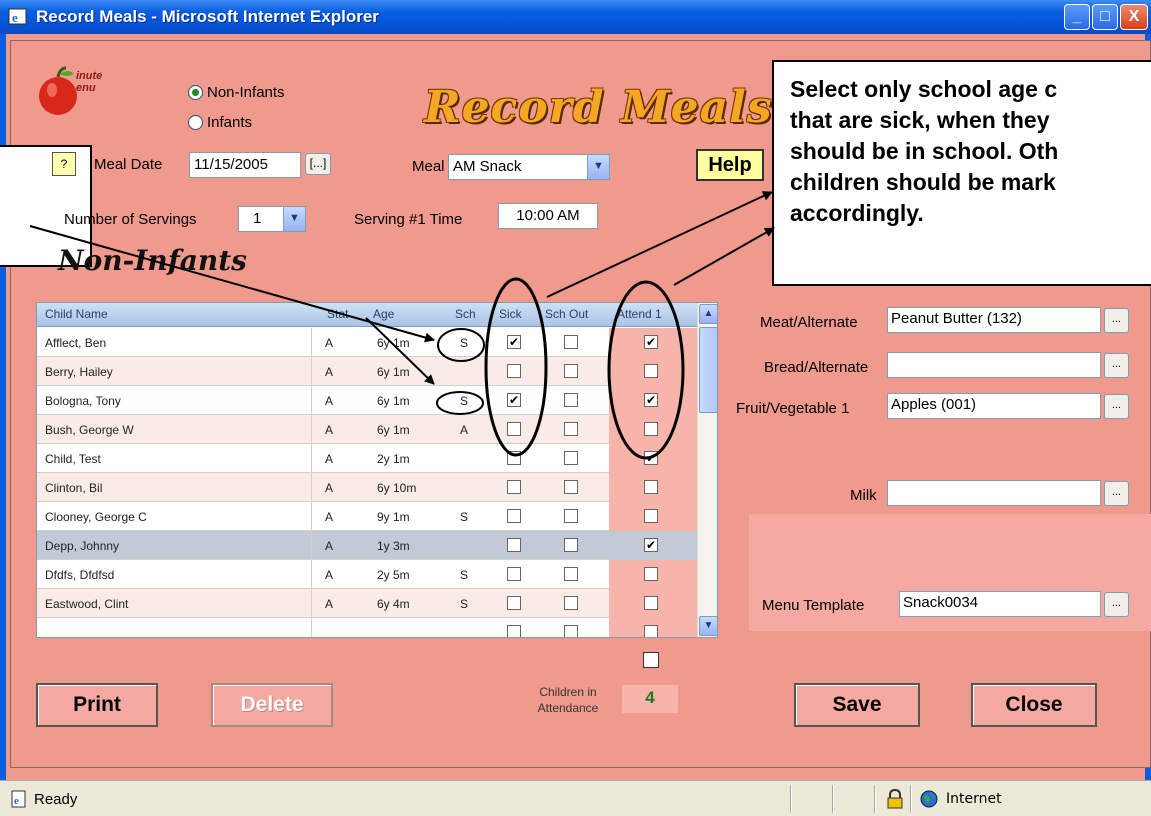 Image resolution: width=1151 pixels, height=816 pixels. I want to click on annotation-ellipses, so click(560, 368).